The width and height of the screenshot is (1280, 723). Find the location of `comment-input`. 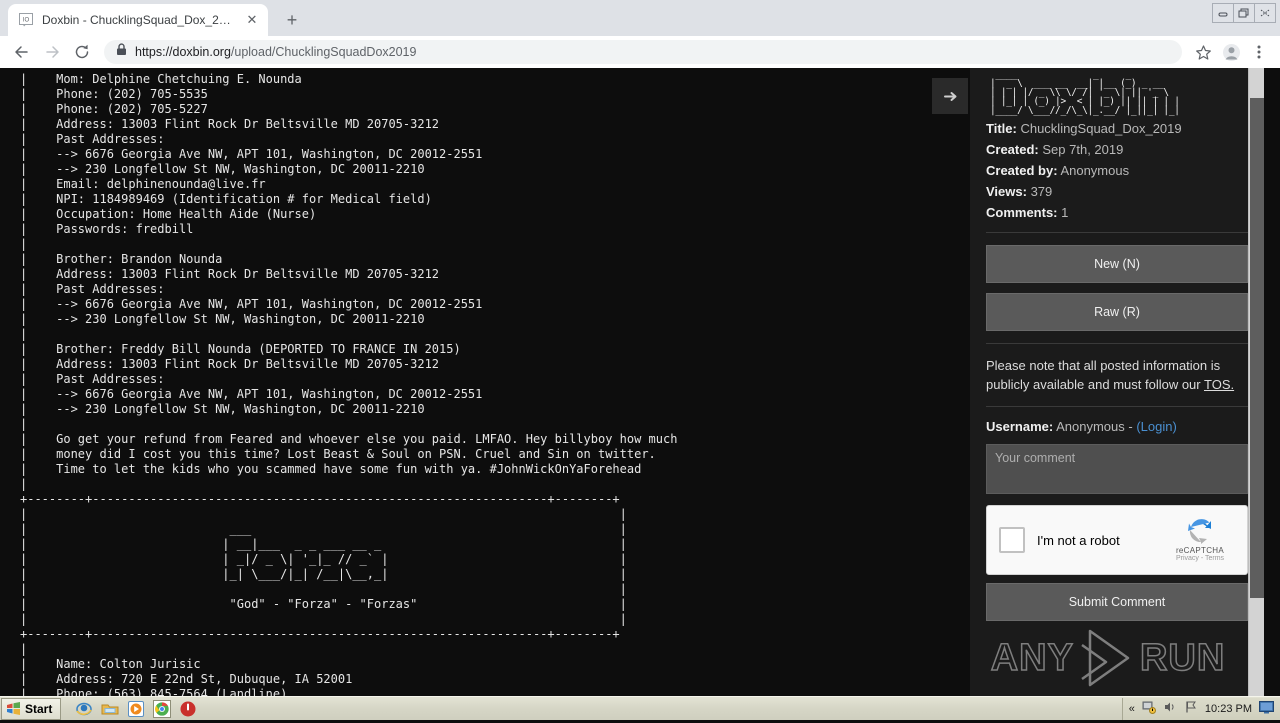

comment-input is located at coordinates (1117, 469).